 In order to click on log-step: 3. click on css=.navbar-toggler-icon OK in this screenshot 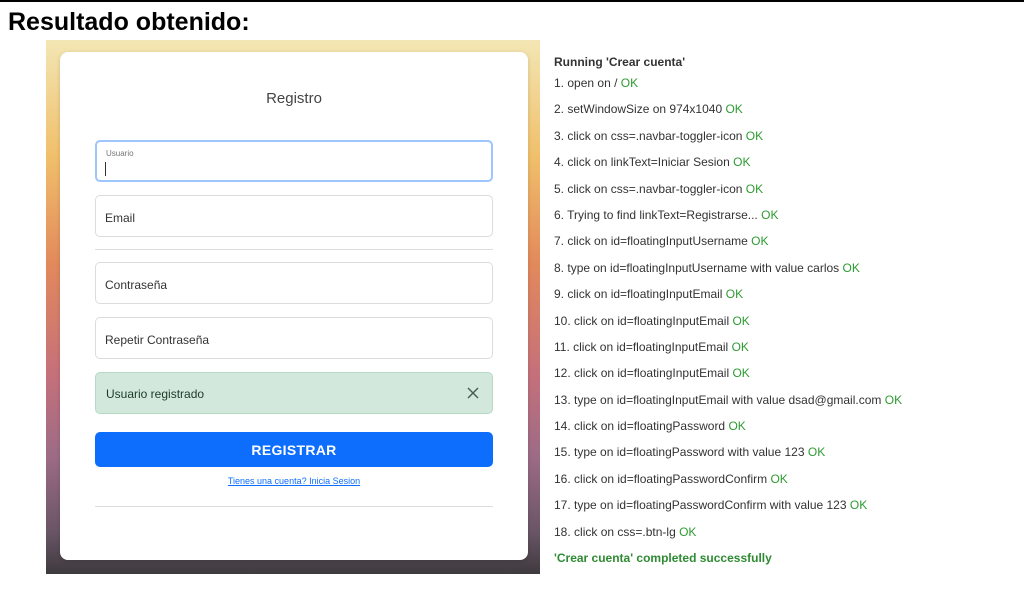, I will do `click(784, 139)`.